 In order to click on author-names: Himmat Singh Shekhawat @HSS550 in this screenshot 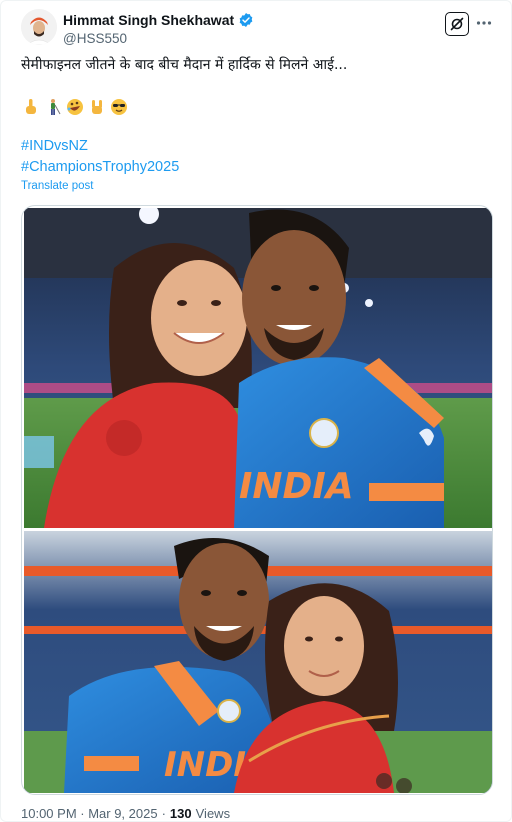, I will do `click(158, 28)`.